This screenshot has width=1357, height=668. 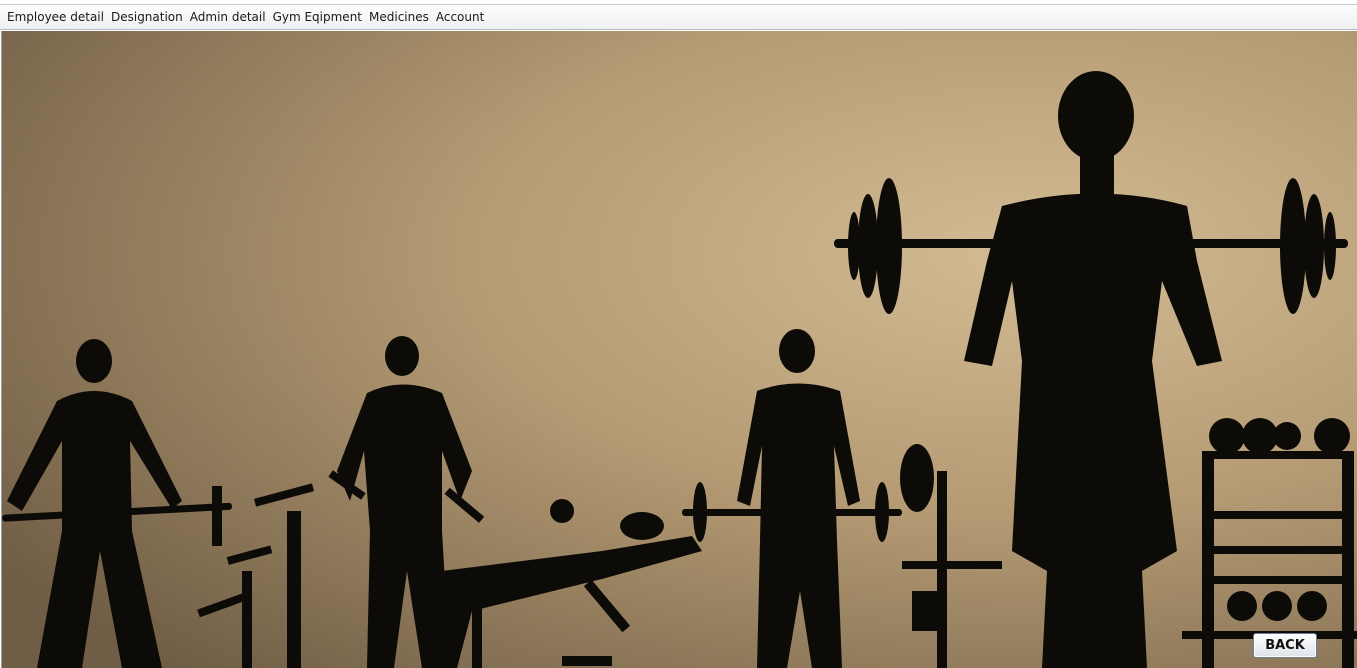 I want to click on menu-medicines: Medicines, so click(x=399, y=17).